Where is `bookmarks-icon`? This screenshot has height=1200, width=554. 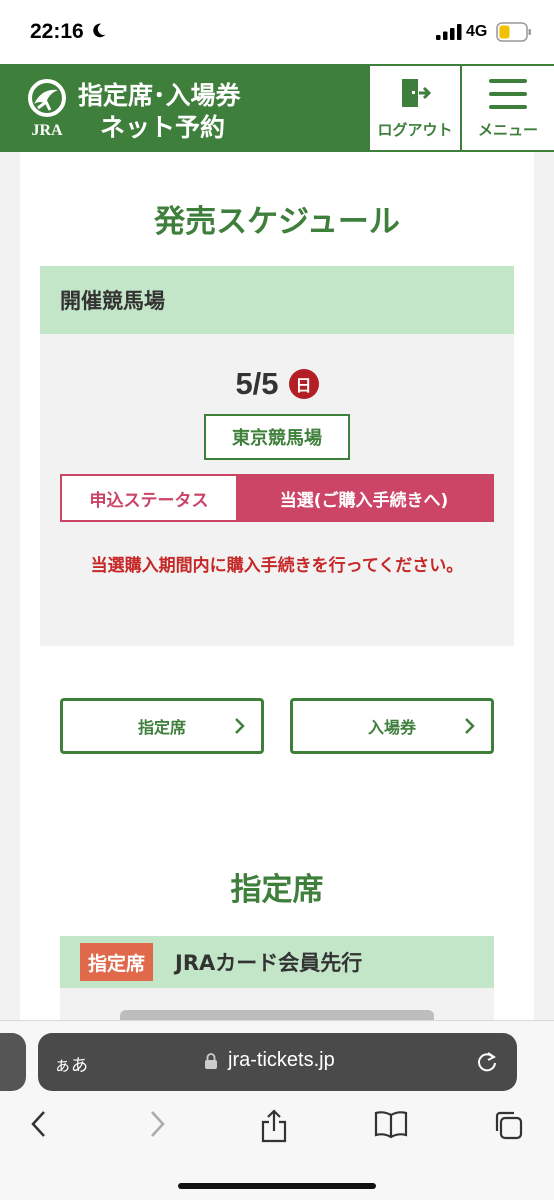 bookmarks-icon is located at coordinates (391, 1124).